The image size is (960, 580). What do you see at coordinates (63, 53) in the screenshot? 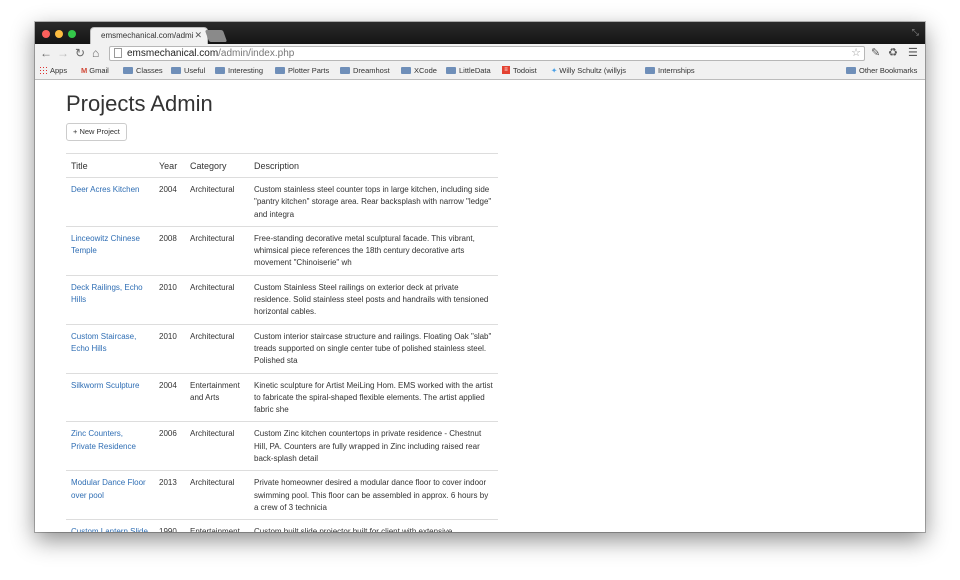
I see `forward-arrow-icon: →` at bounding box center [63, 53].